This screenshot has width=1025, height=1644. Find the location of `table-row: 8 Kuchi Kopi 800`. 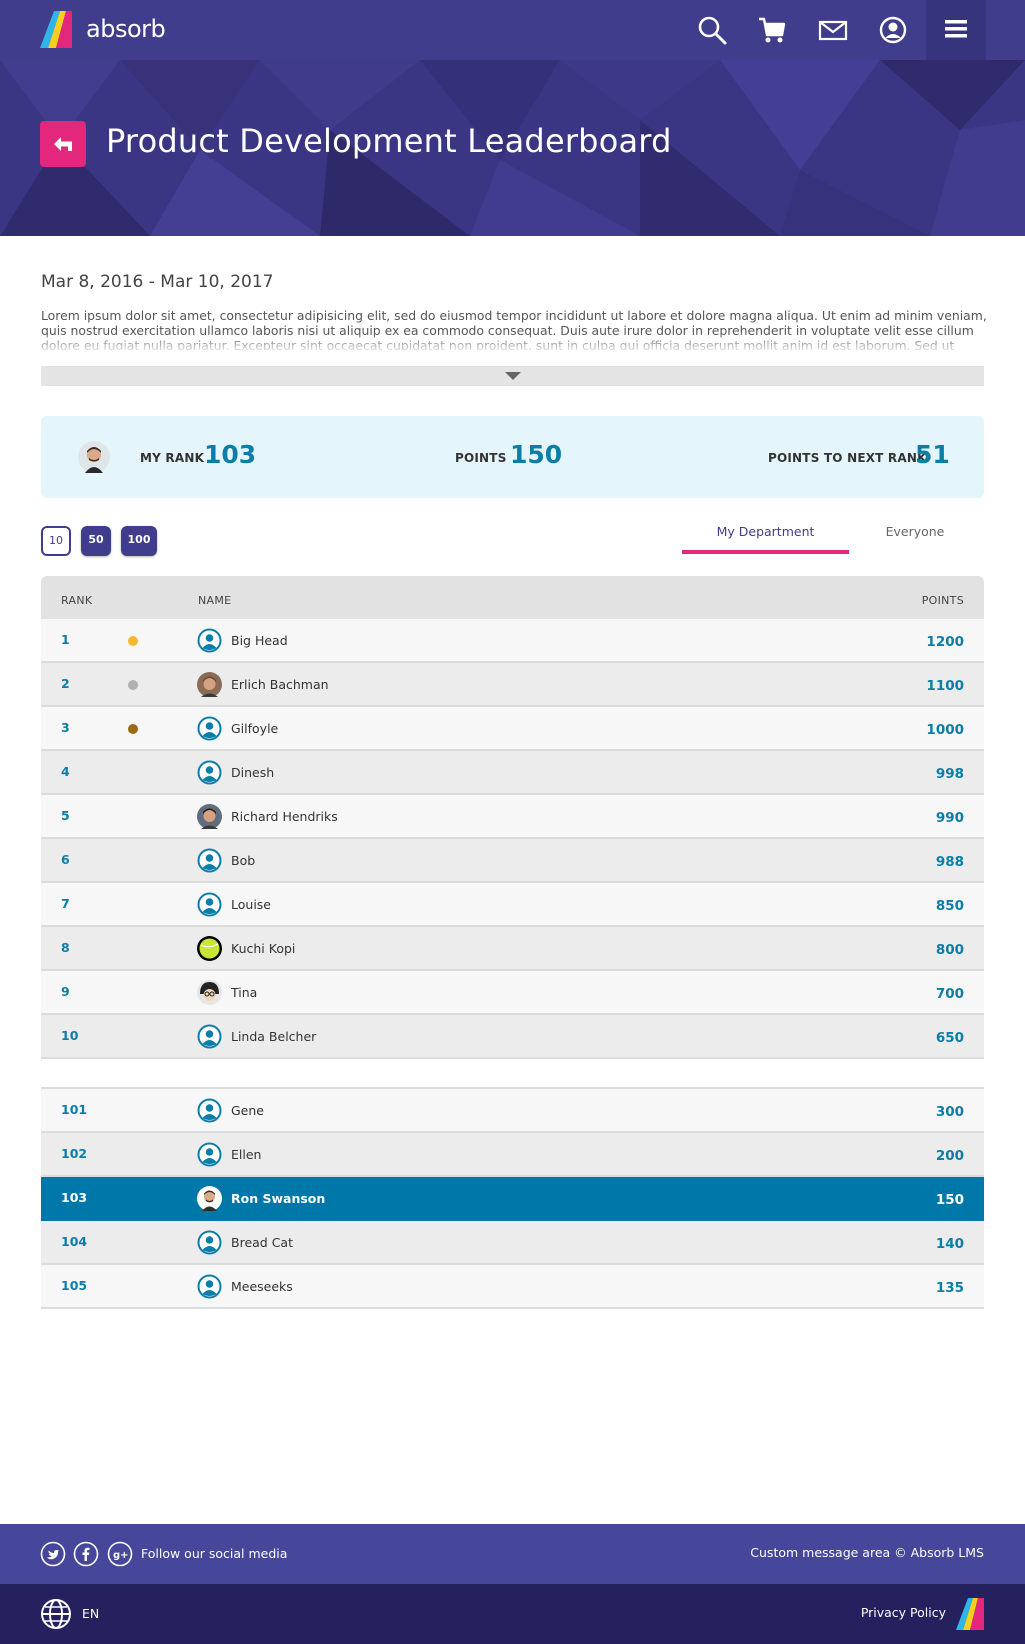

table-row: 8 Kuchi Kopi 800 is located at coordinates (512, 949).